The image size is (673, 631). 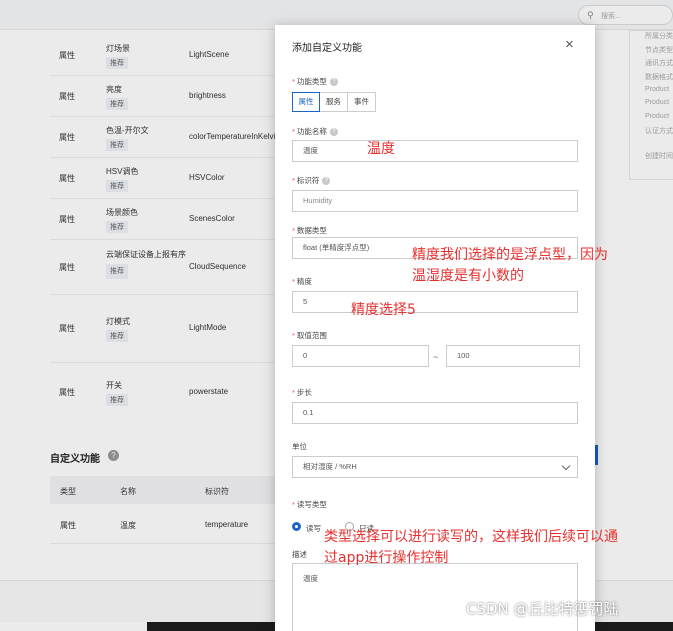 I want to click on annotation-datatype-line2: 温湿度是有小数的, so click(x=468, y=276).